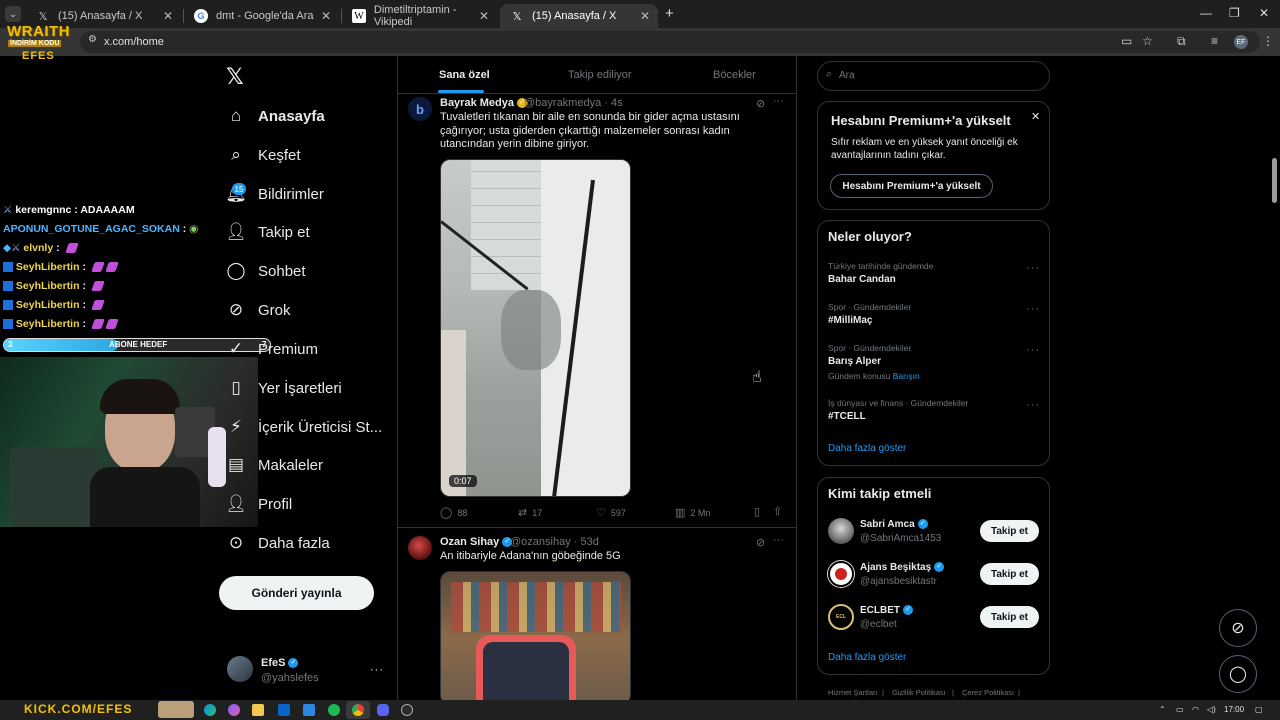 This screenshot has height=720, width=1280. Describe the element at coordinates (1147, 41) in the screenshot. I see `bookmark-star-icon: ☆` at that location.